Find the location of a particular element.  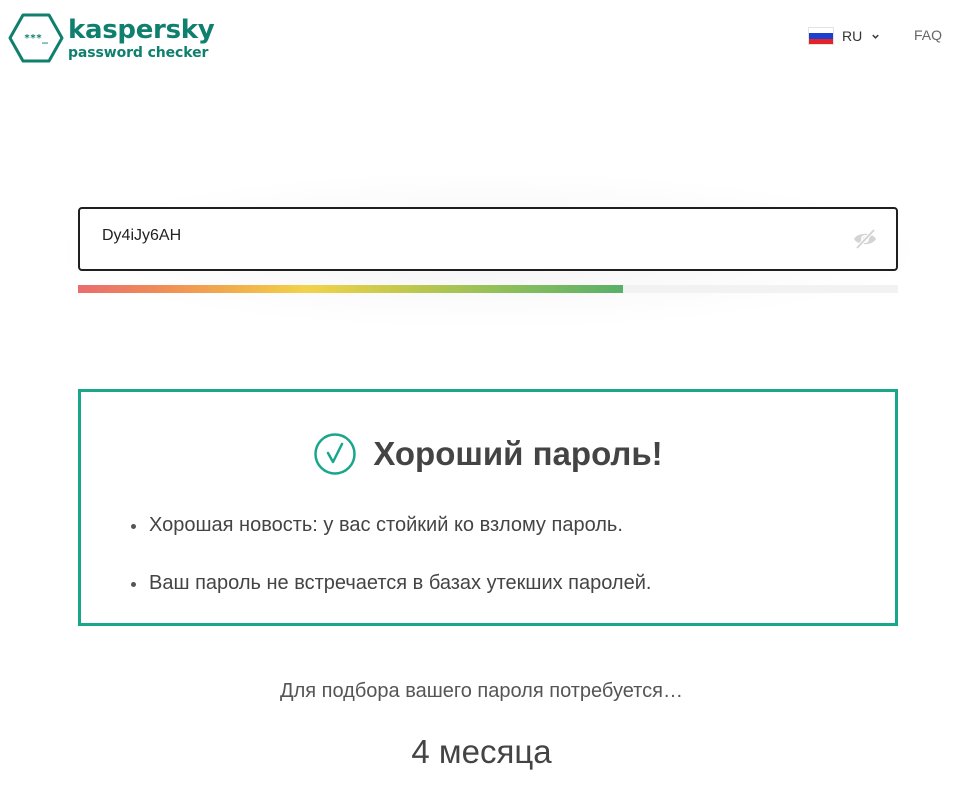

logo: ***_ kaspersky password checker is located at coordinates (111, 38).